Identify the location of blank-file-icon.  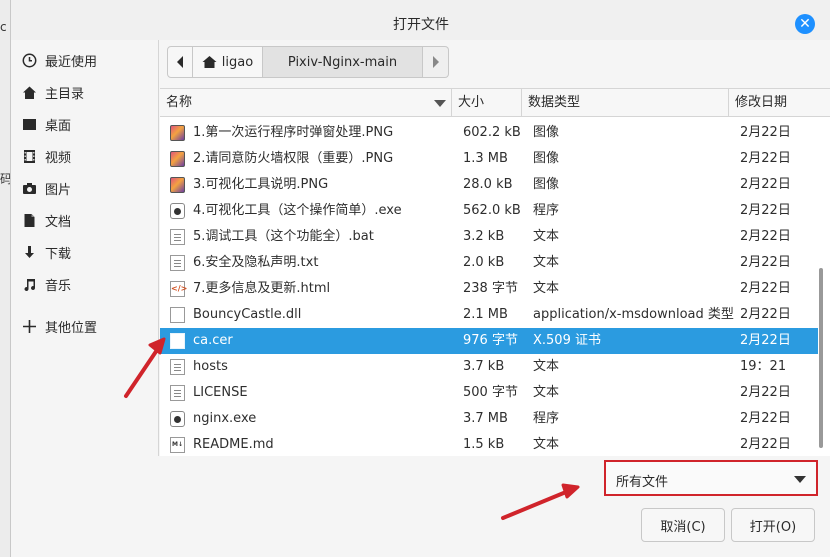
(177, 315).